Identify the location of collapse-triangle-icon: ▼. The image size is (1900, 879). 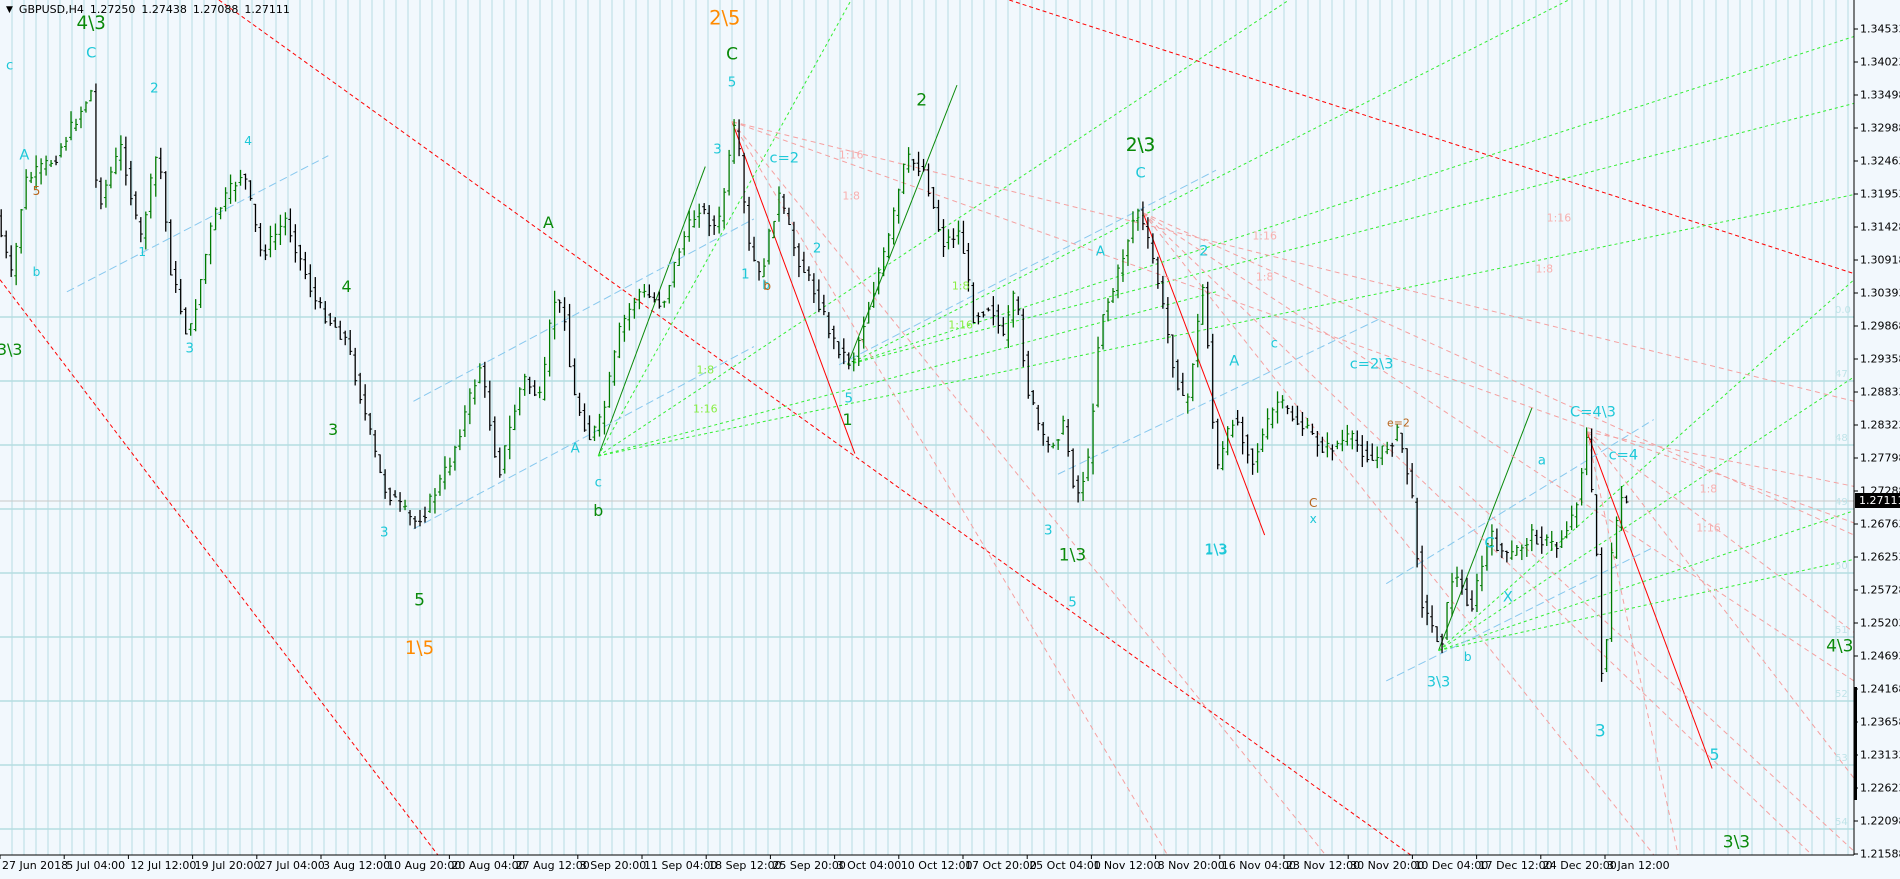
(9, 10).